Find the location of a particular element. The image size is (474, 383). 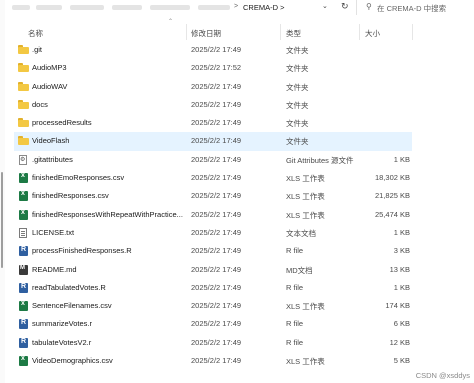

breadcrumb-current: CREMA-D > is located at coordinates (263, 7).